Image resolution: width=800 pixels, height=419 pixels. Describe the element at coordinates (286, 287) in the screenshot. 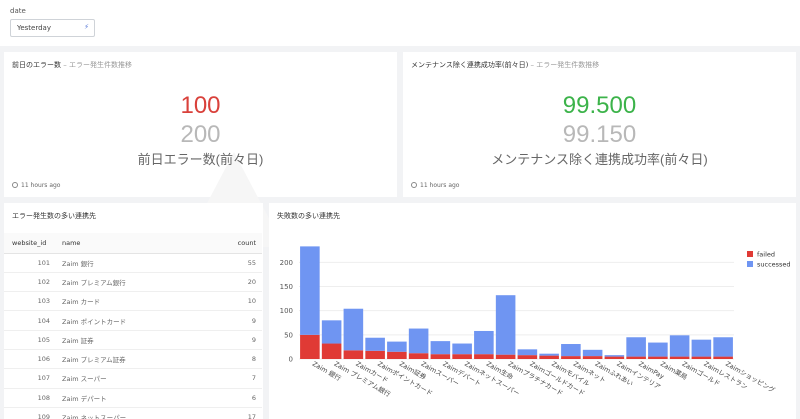

I see `y-tick-label: 150` at that location.